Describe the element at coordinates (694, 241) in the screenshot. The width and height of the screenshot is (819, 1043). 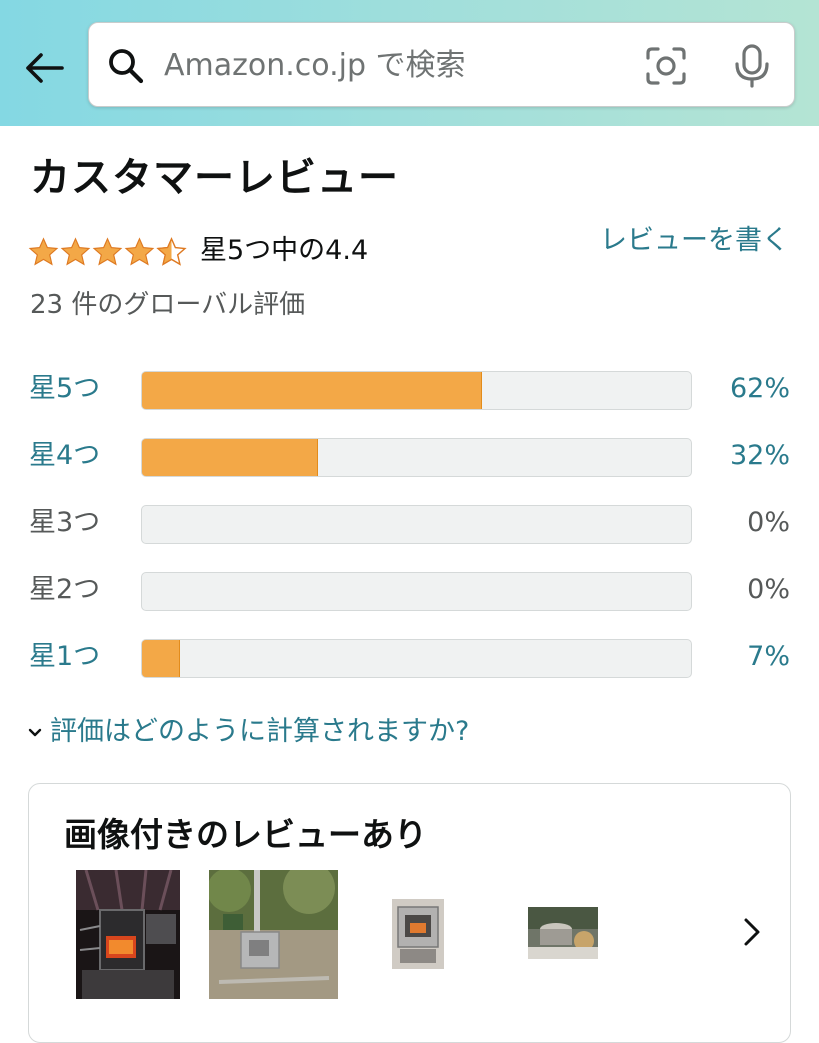
I see `write-review-link: レビューを書く` at that location.